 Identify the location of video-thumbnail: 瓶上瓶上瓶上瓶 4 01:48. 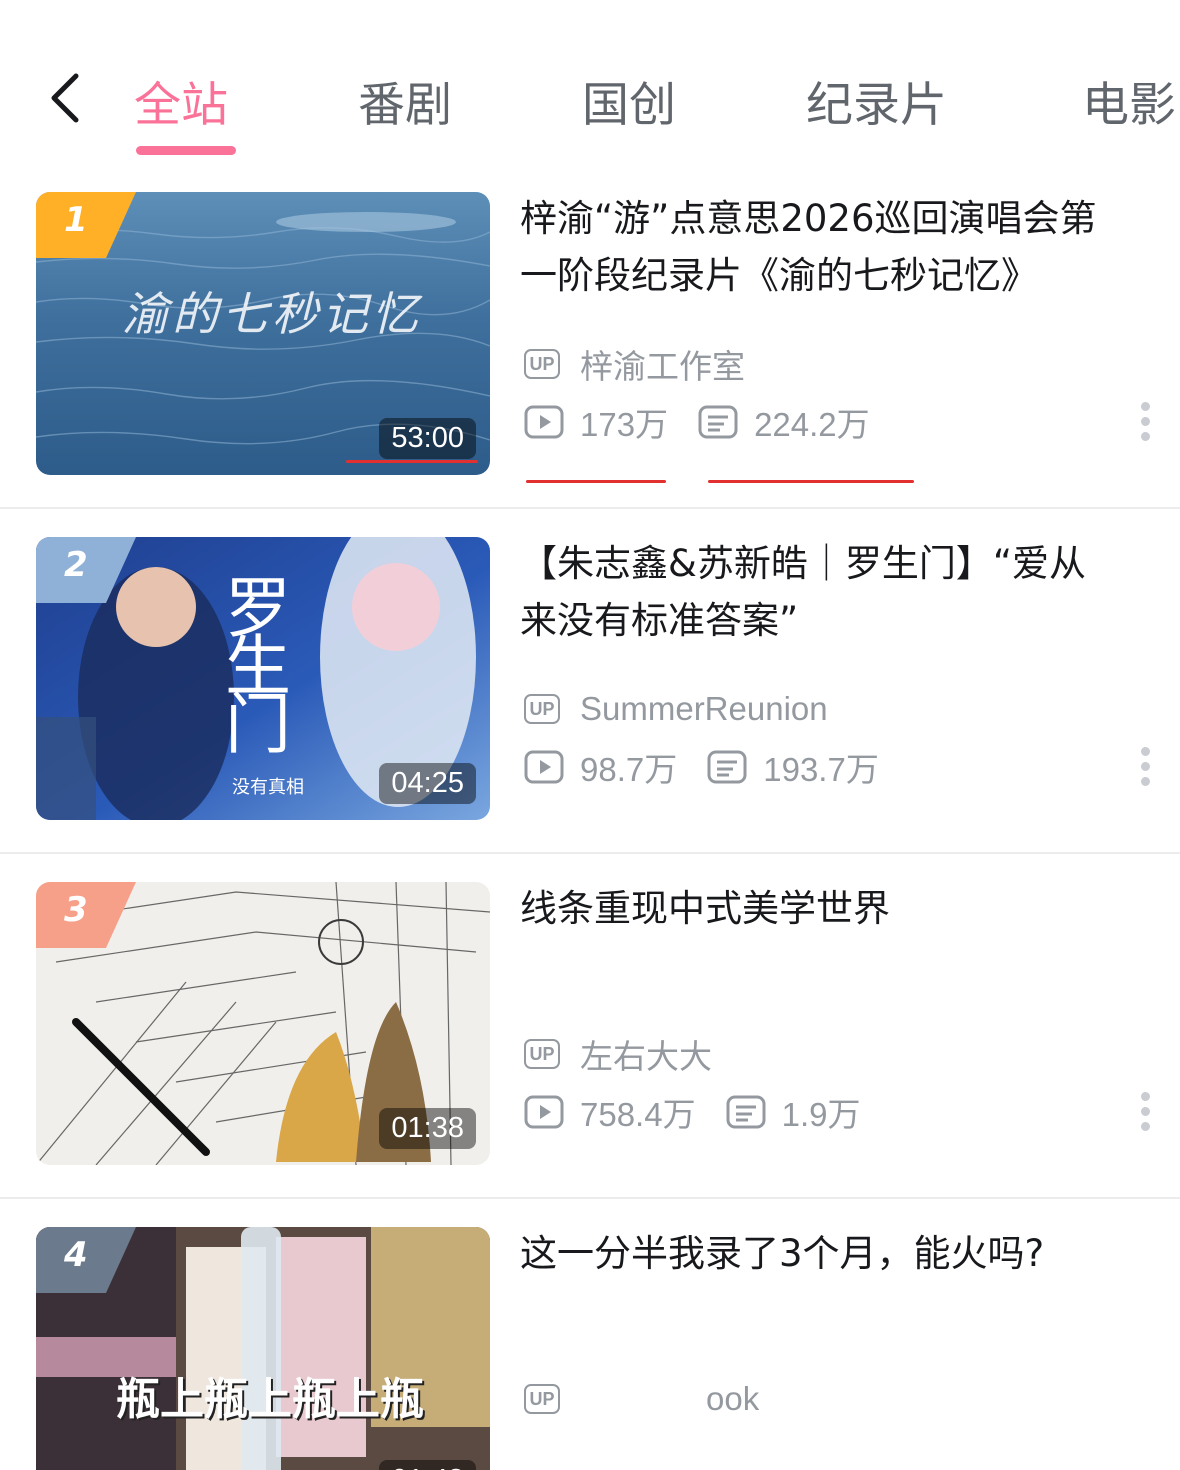
(263, 1348).